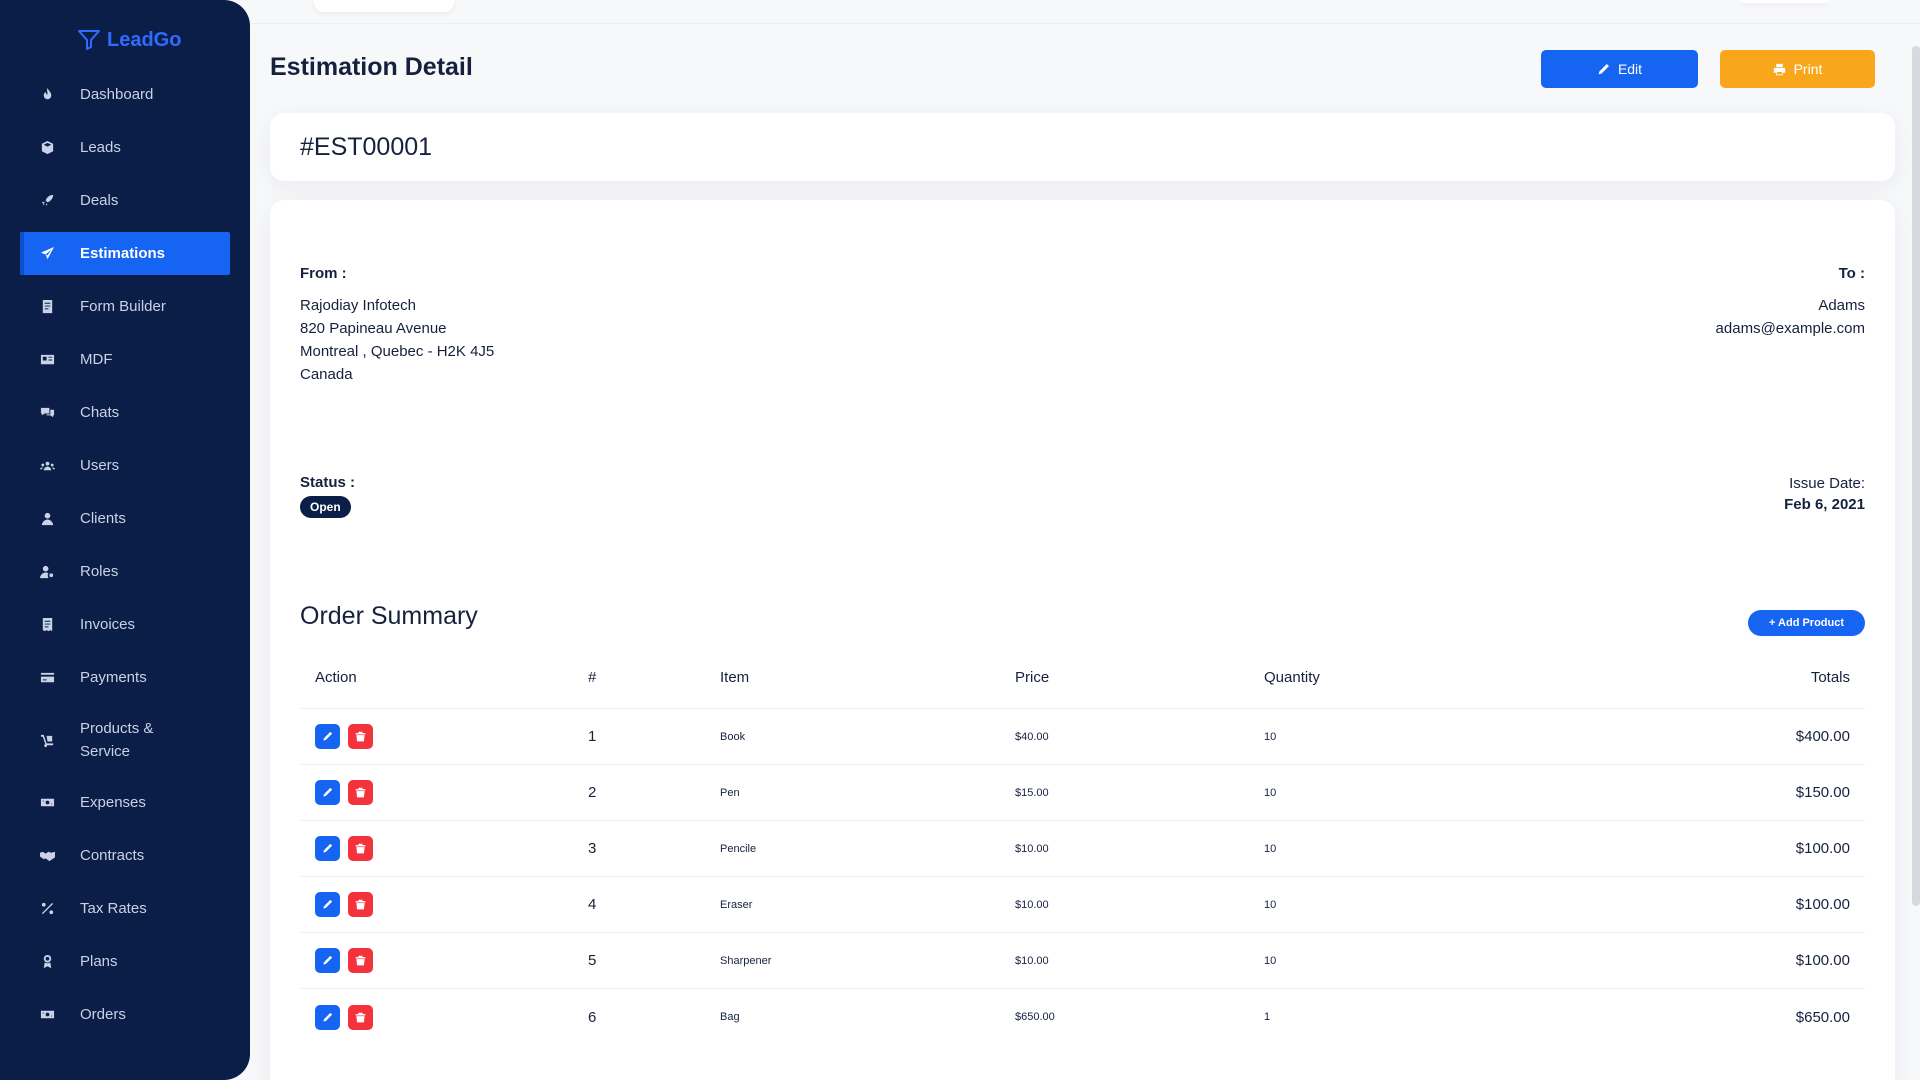  I want to click on sidebar-item-orders: Orders, so click(125, 1014).